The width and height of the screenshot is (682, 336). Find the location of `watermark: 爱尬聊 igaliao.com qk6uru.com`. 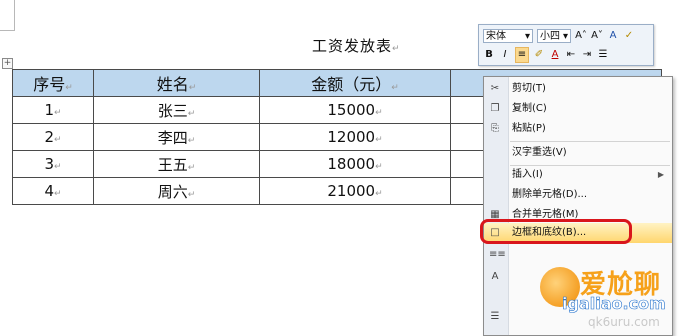

watermark: 爱尬聊 igaliao.com qk6uru.com is located at coordinates (611, 299).